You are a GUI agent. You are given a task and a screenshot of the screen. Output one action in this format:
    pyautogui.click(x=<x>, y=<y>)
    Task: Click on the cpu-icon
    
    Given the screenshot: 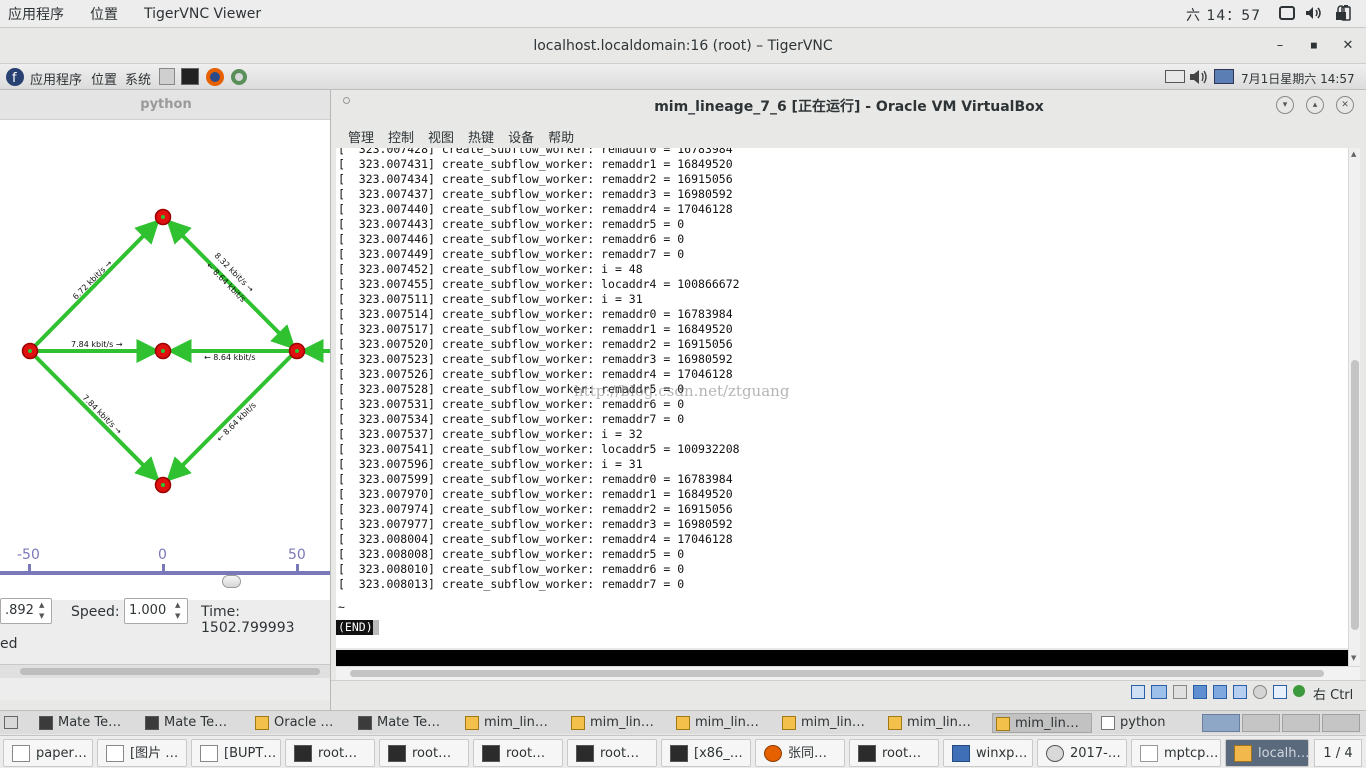 What is the action you would take?
    pyautogui.click(x=1260, y=692)
    